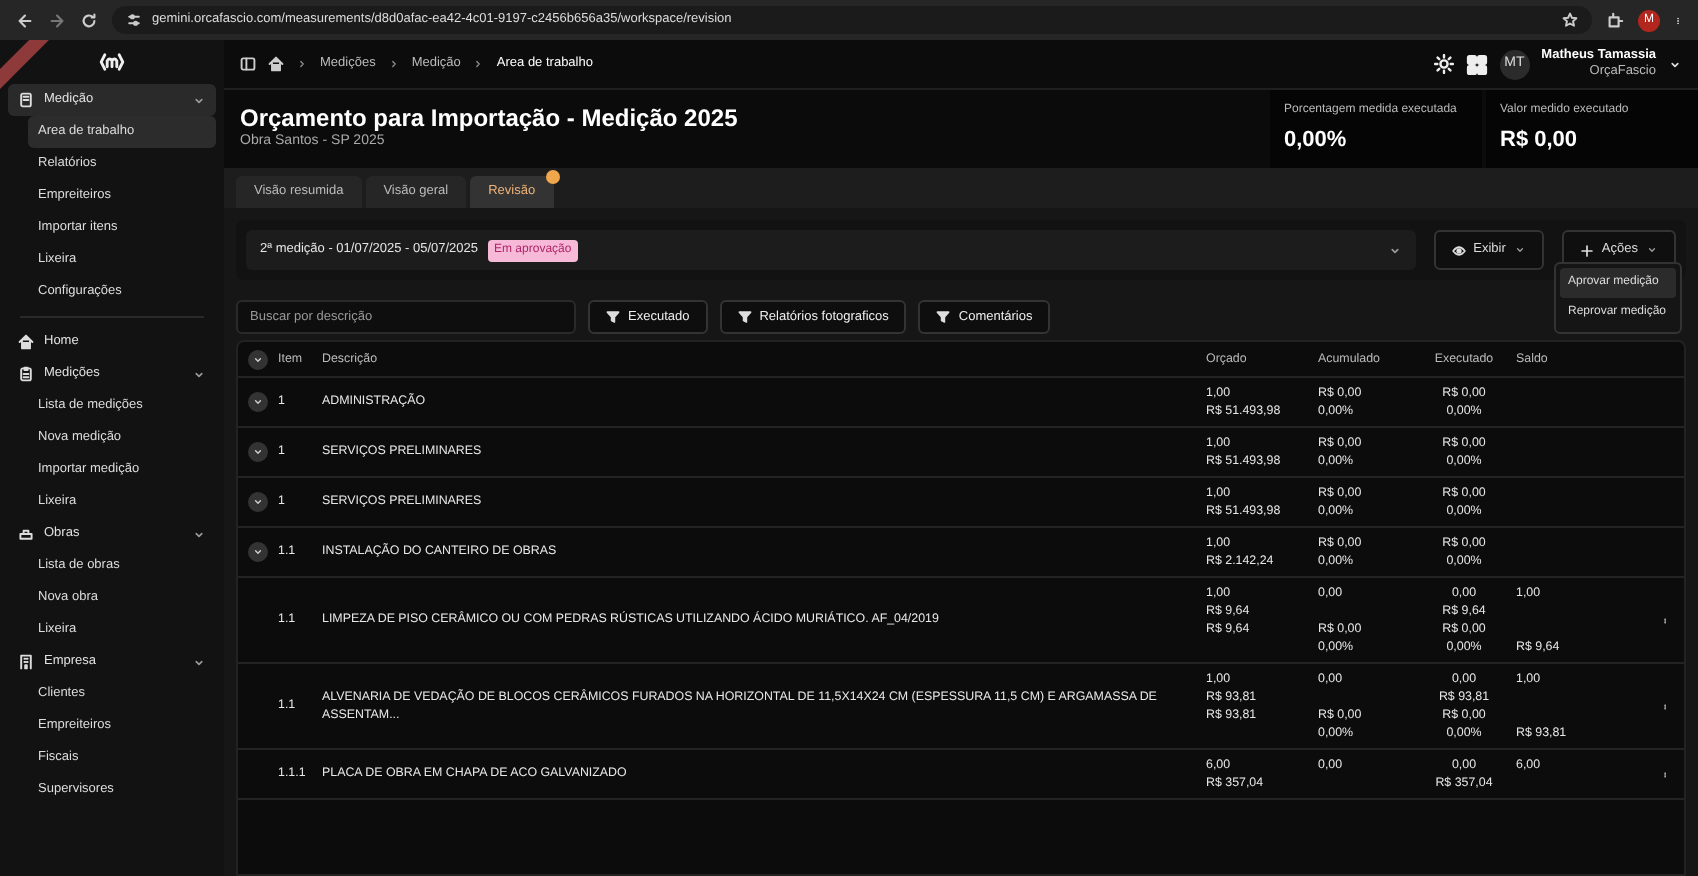  What do you see at coordinates (26, 662) in the screenshot?
I see `building-icon` at bounding box center [26, 662].